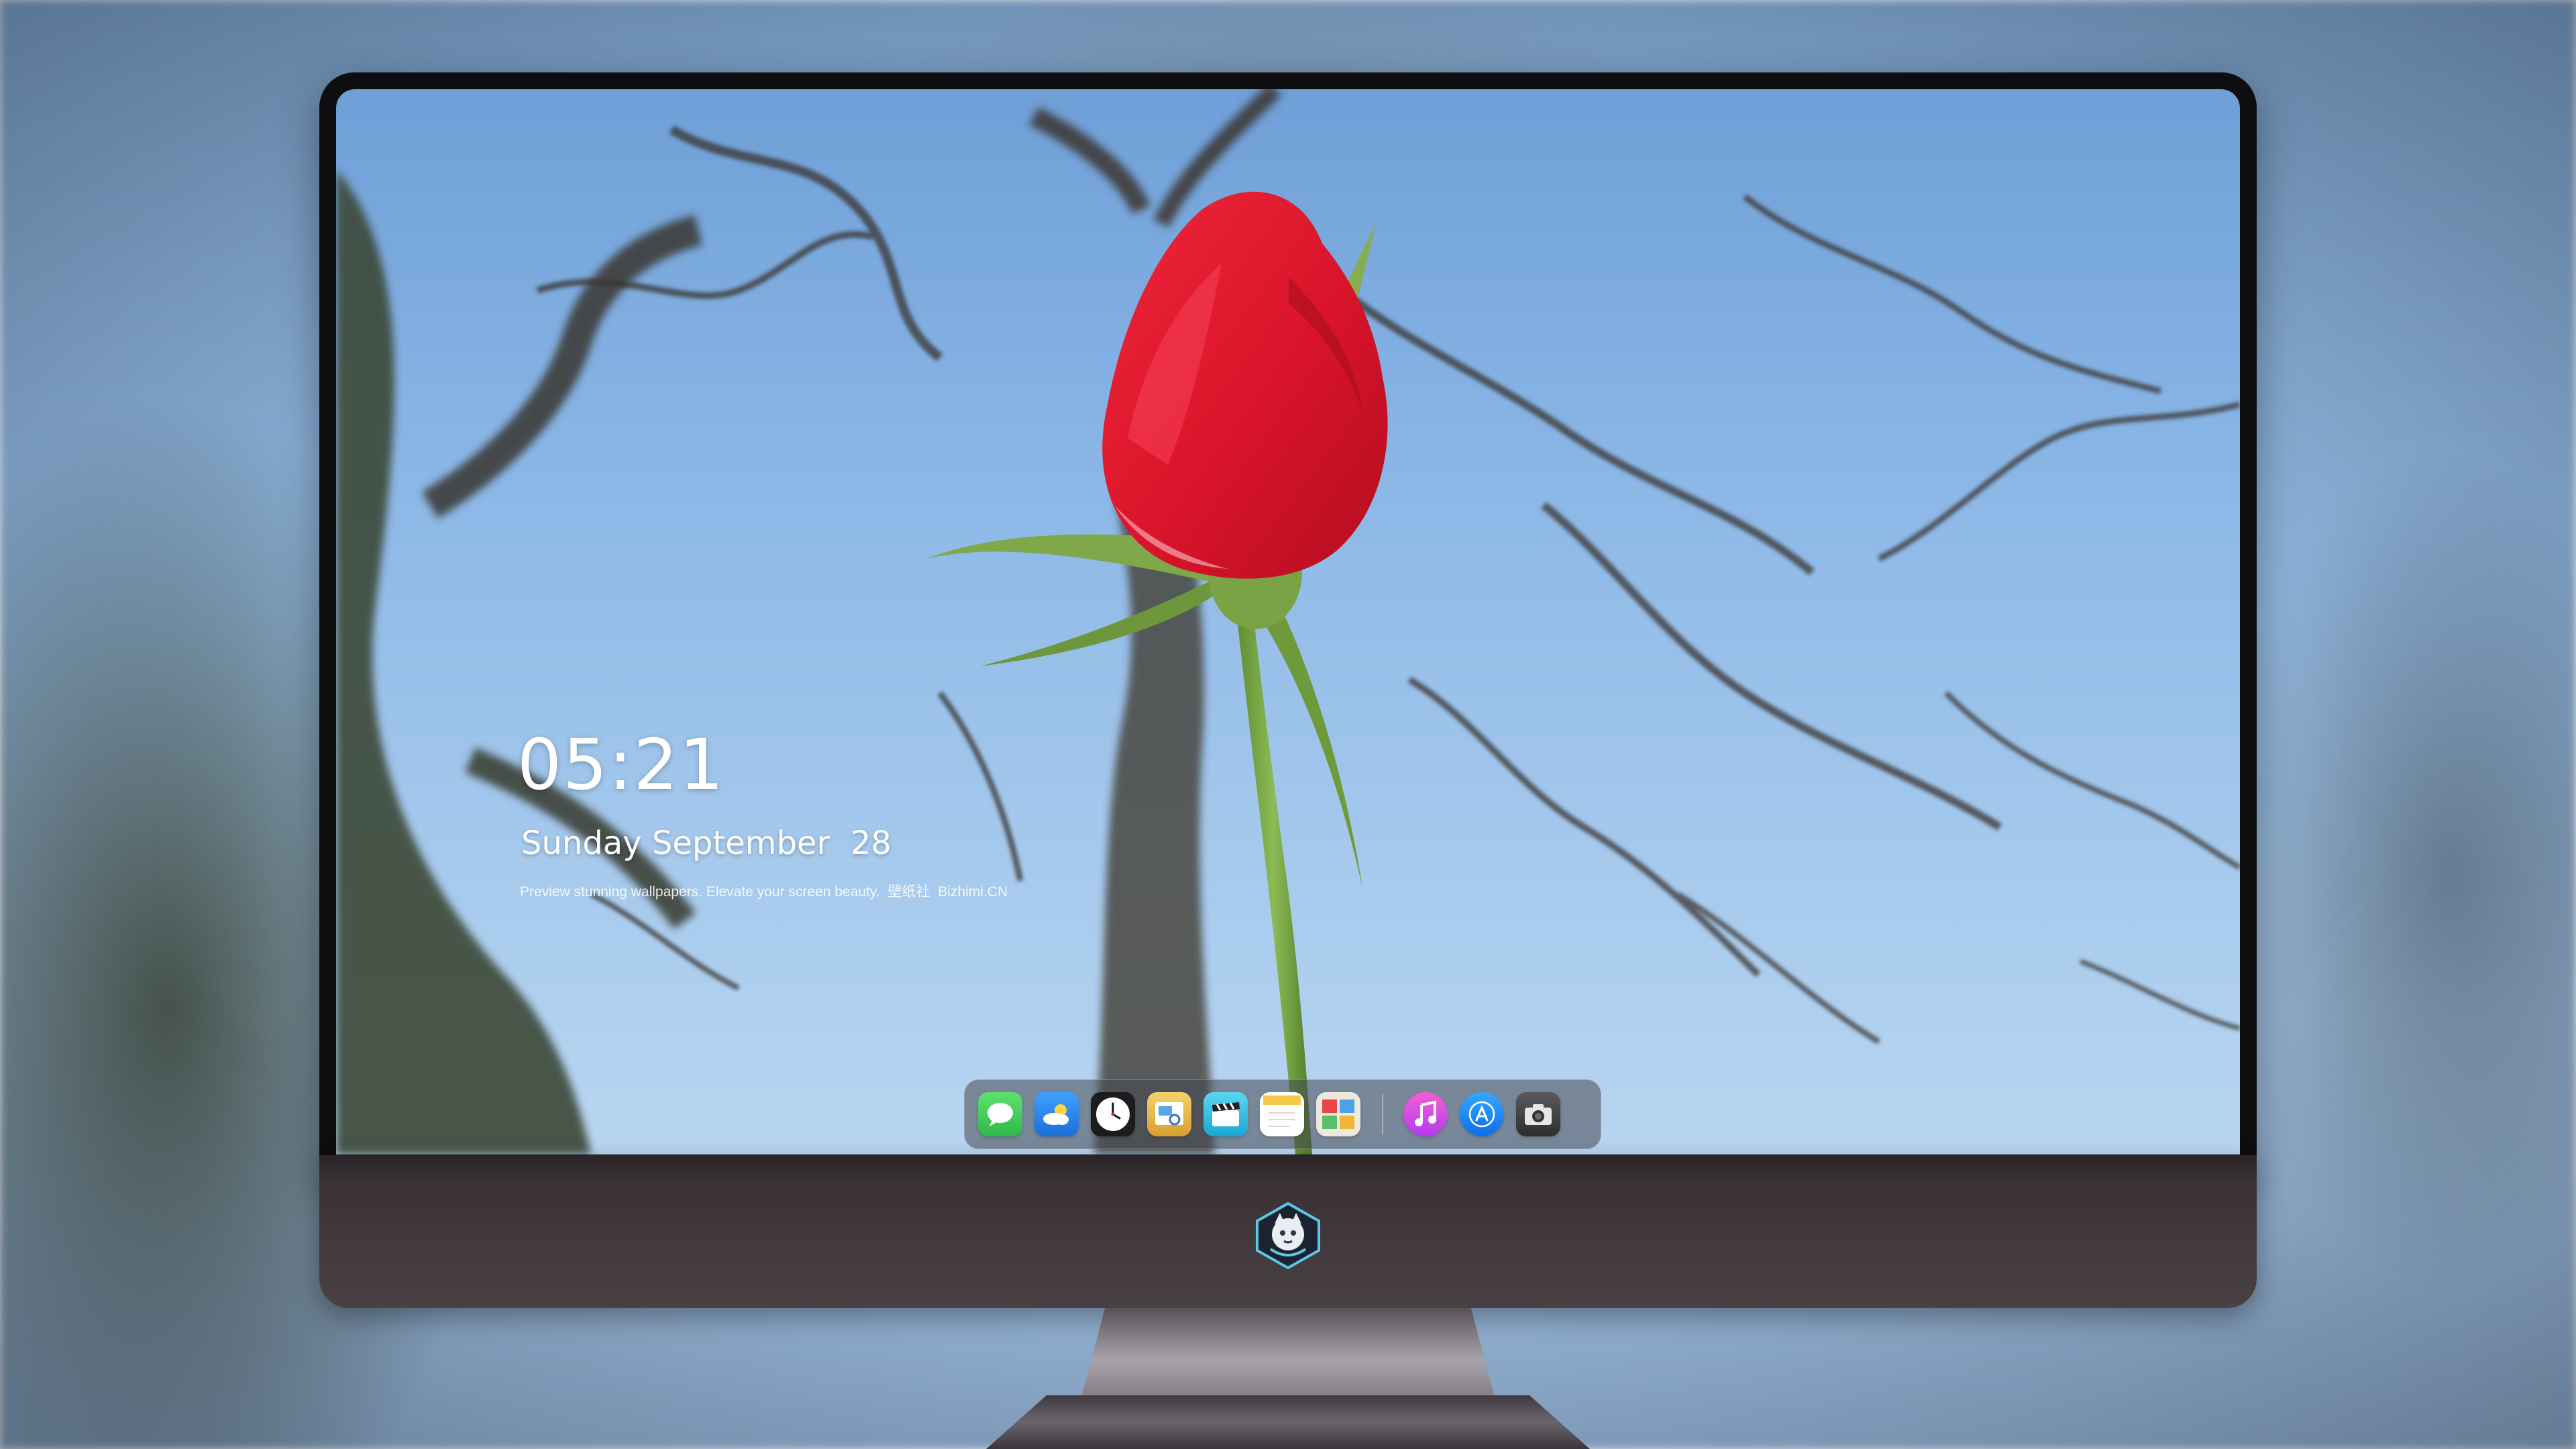 This screenshot has height=1449, width=2576. What do you see at coordinates (1056, 1114) in the screenshot?
I see `weather-icon` at bounding box center [1056, 1114].